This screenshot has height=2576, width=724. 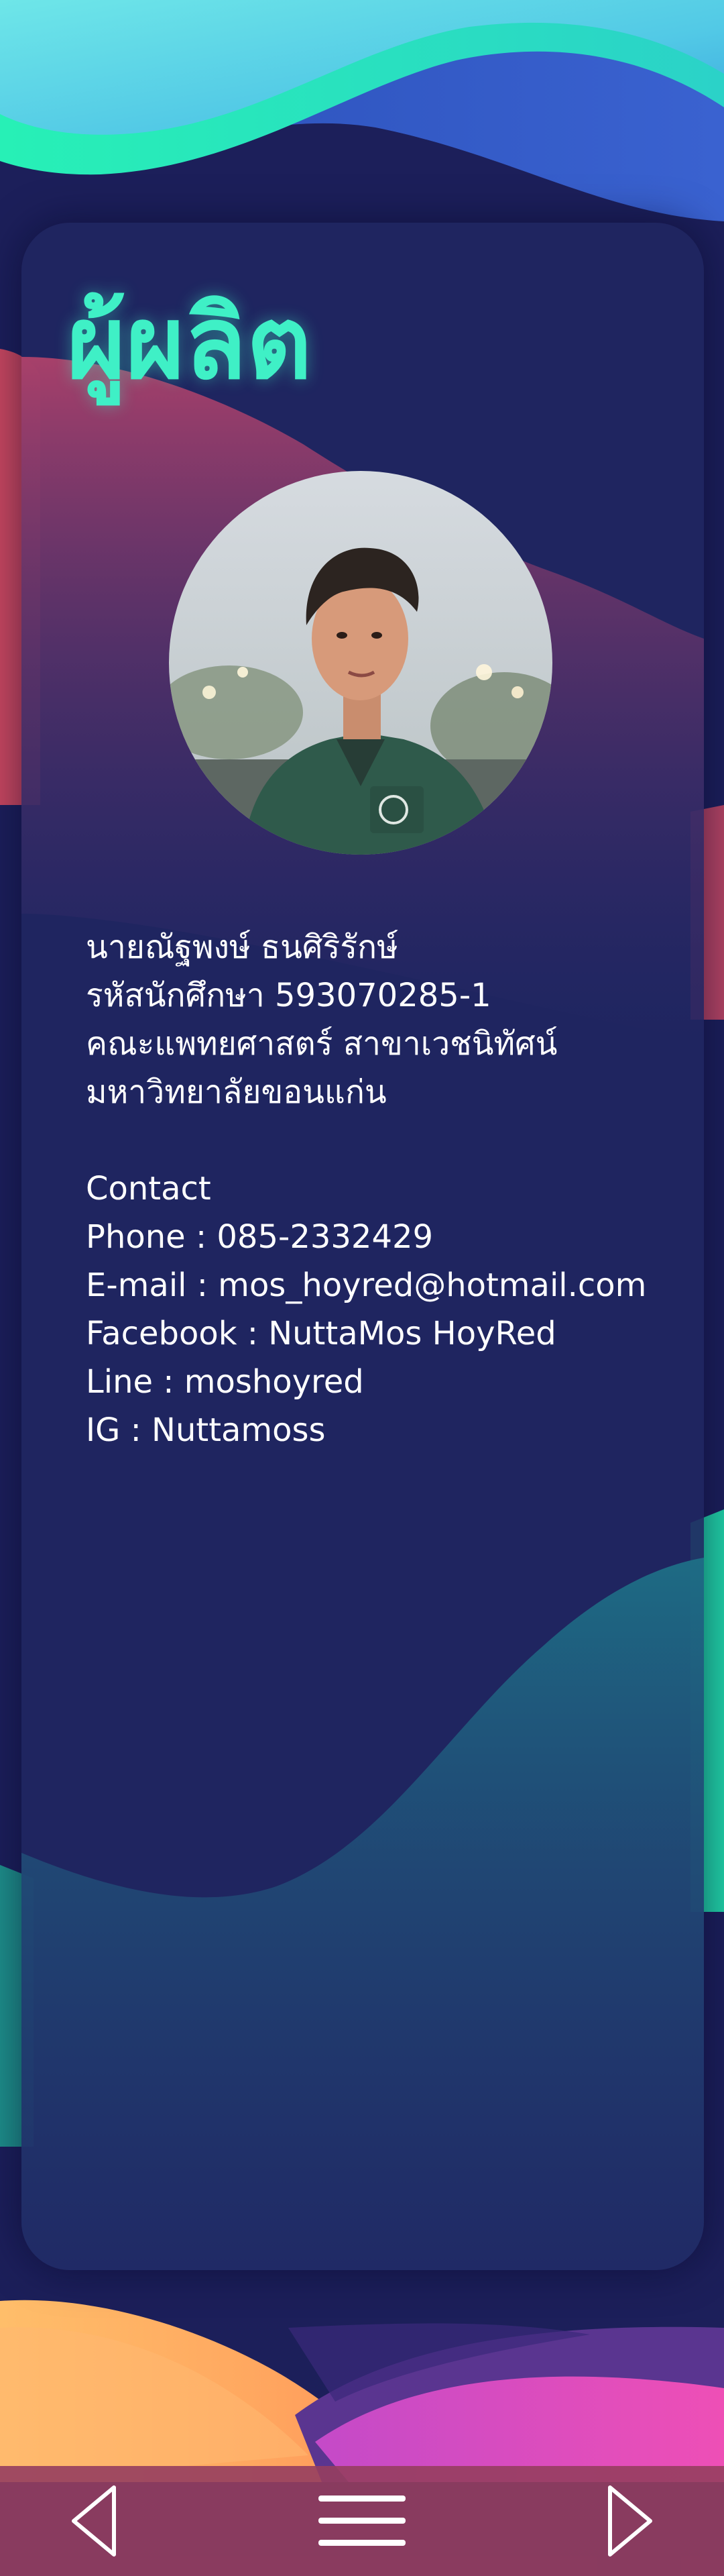 What do you see at coordinates (322, 1044) in the screenshot?
I see `faculty: คณะแพทยศาสตร์ สาขาเวชนิทัศน์` at bounding box center [322, 1044].